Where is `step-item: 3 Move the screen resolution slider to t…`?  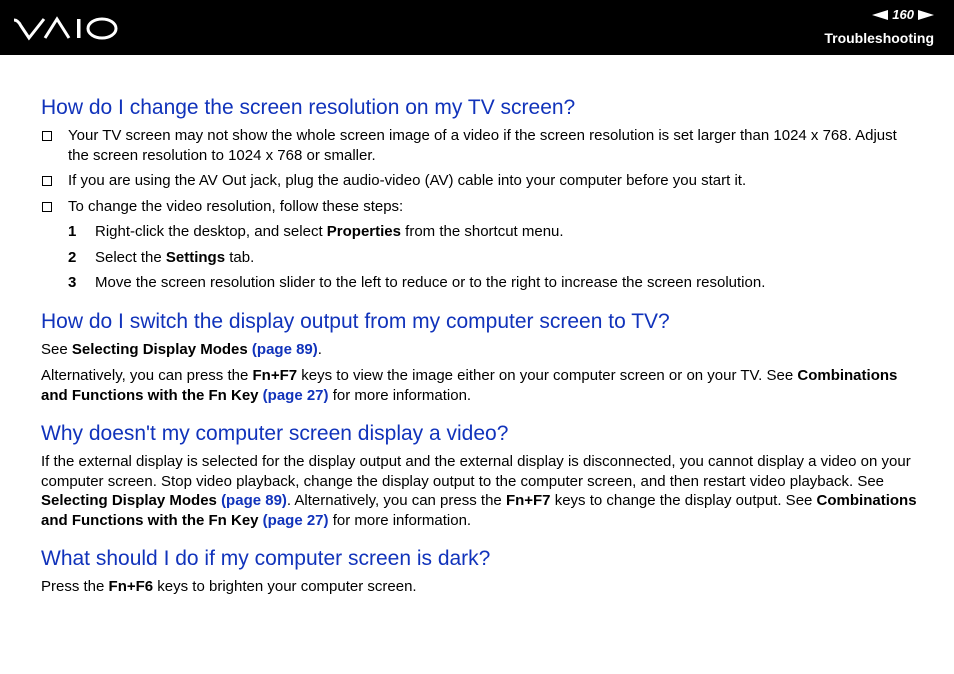 step-item: 3 Move the screen resolution slider to t… is located at coordinates (417, 282).